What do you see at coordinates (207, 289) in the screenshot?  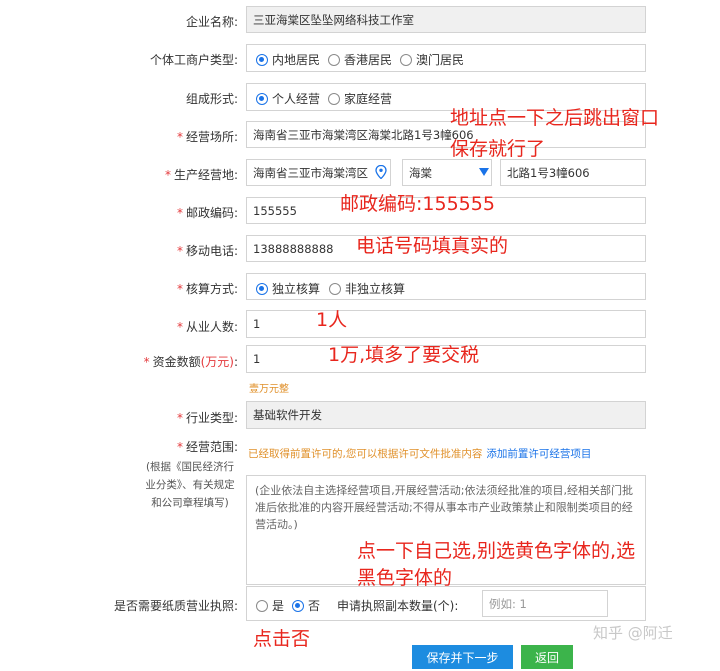 I see `accounting-label: * 核算方式:` at bounding box center [207, 289].